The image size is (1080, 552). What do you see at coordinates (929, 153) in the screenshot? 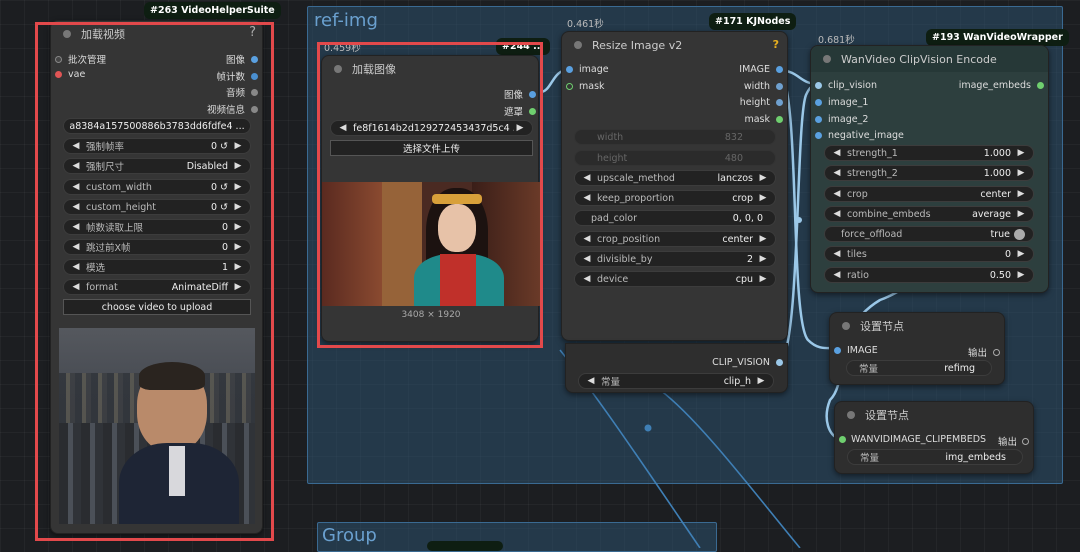
I see `widget-strength-1: ◀ strength_1 1.000 ▶` at bounding box center [929, 153].